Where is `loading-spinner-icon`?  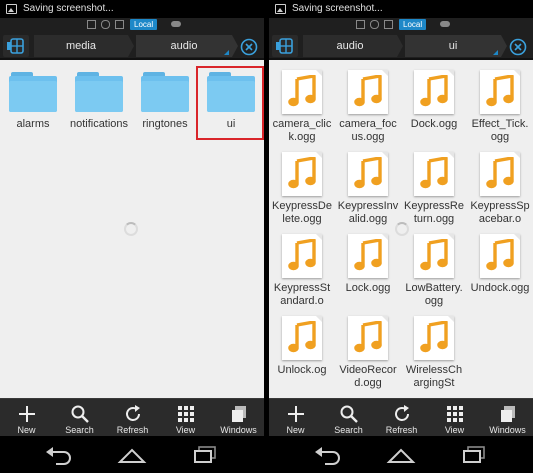 loading-spinner-icon is located at coordinates (131, 229).